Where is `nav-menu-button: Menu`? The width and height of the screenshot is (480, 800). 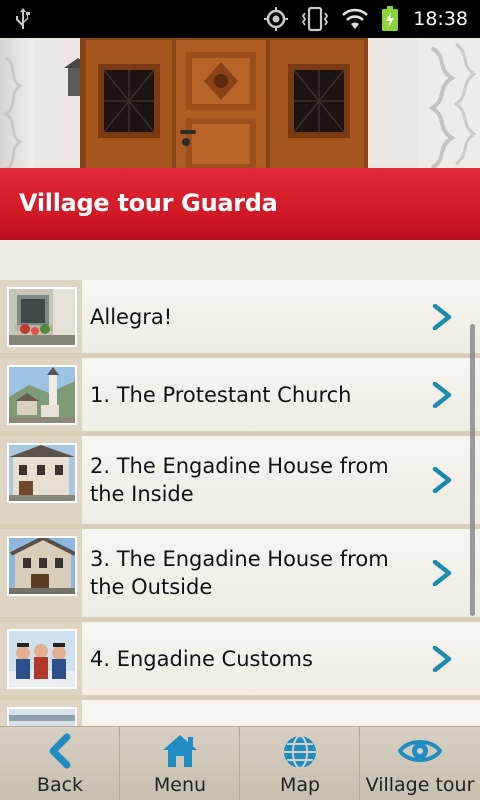 nav-menu-button: Menu is located at coordinates (180, 763).